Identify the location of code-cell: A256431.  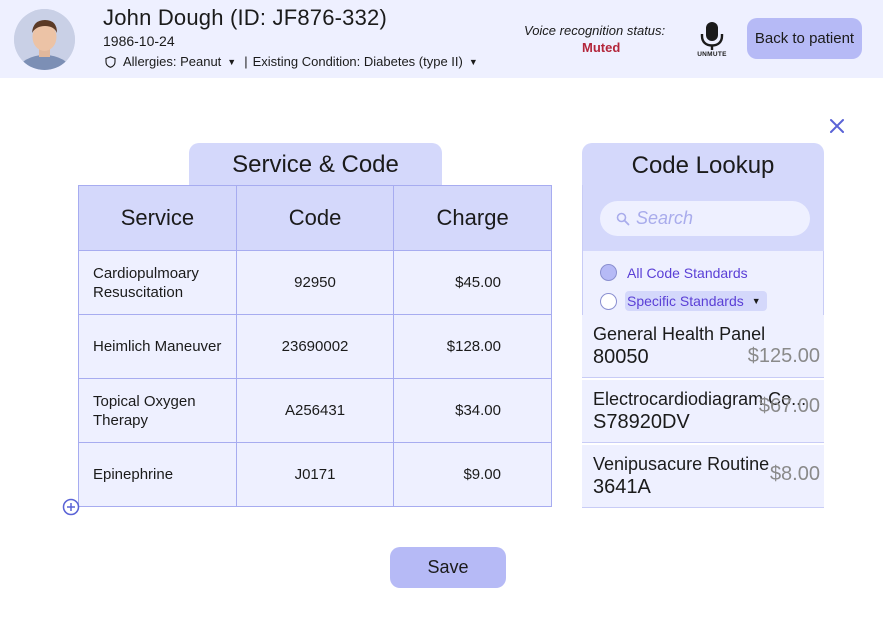
(315, 410).